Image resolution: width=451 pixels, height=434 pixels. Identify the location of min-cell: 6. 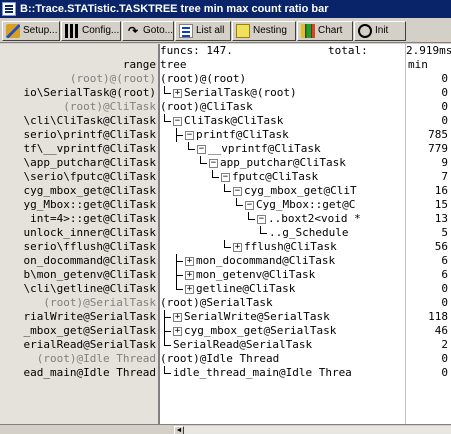
(444, 260).